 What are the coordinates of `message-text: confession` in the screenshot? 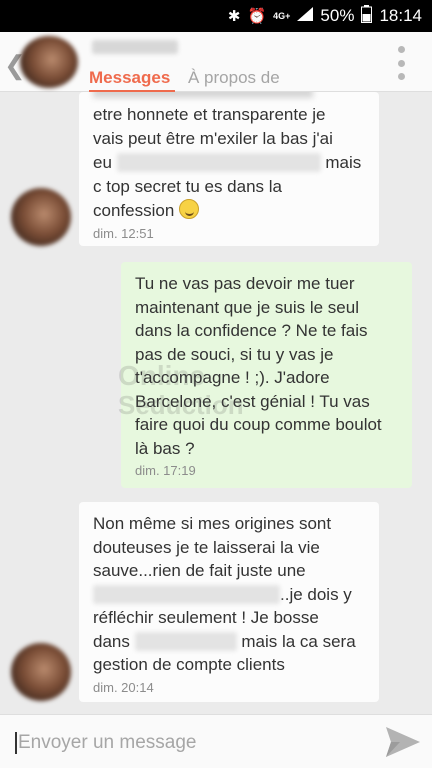 It's located at (134, 210).